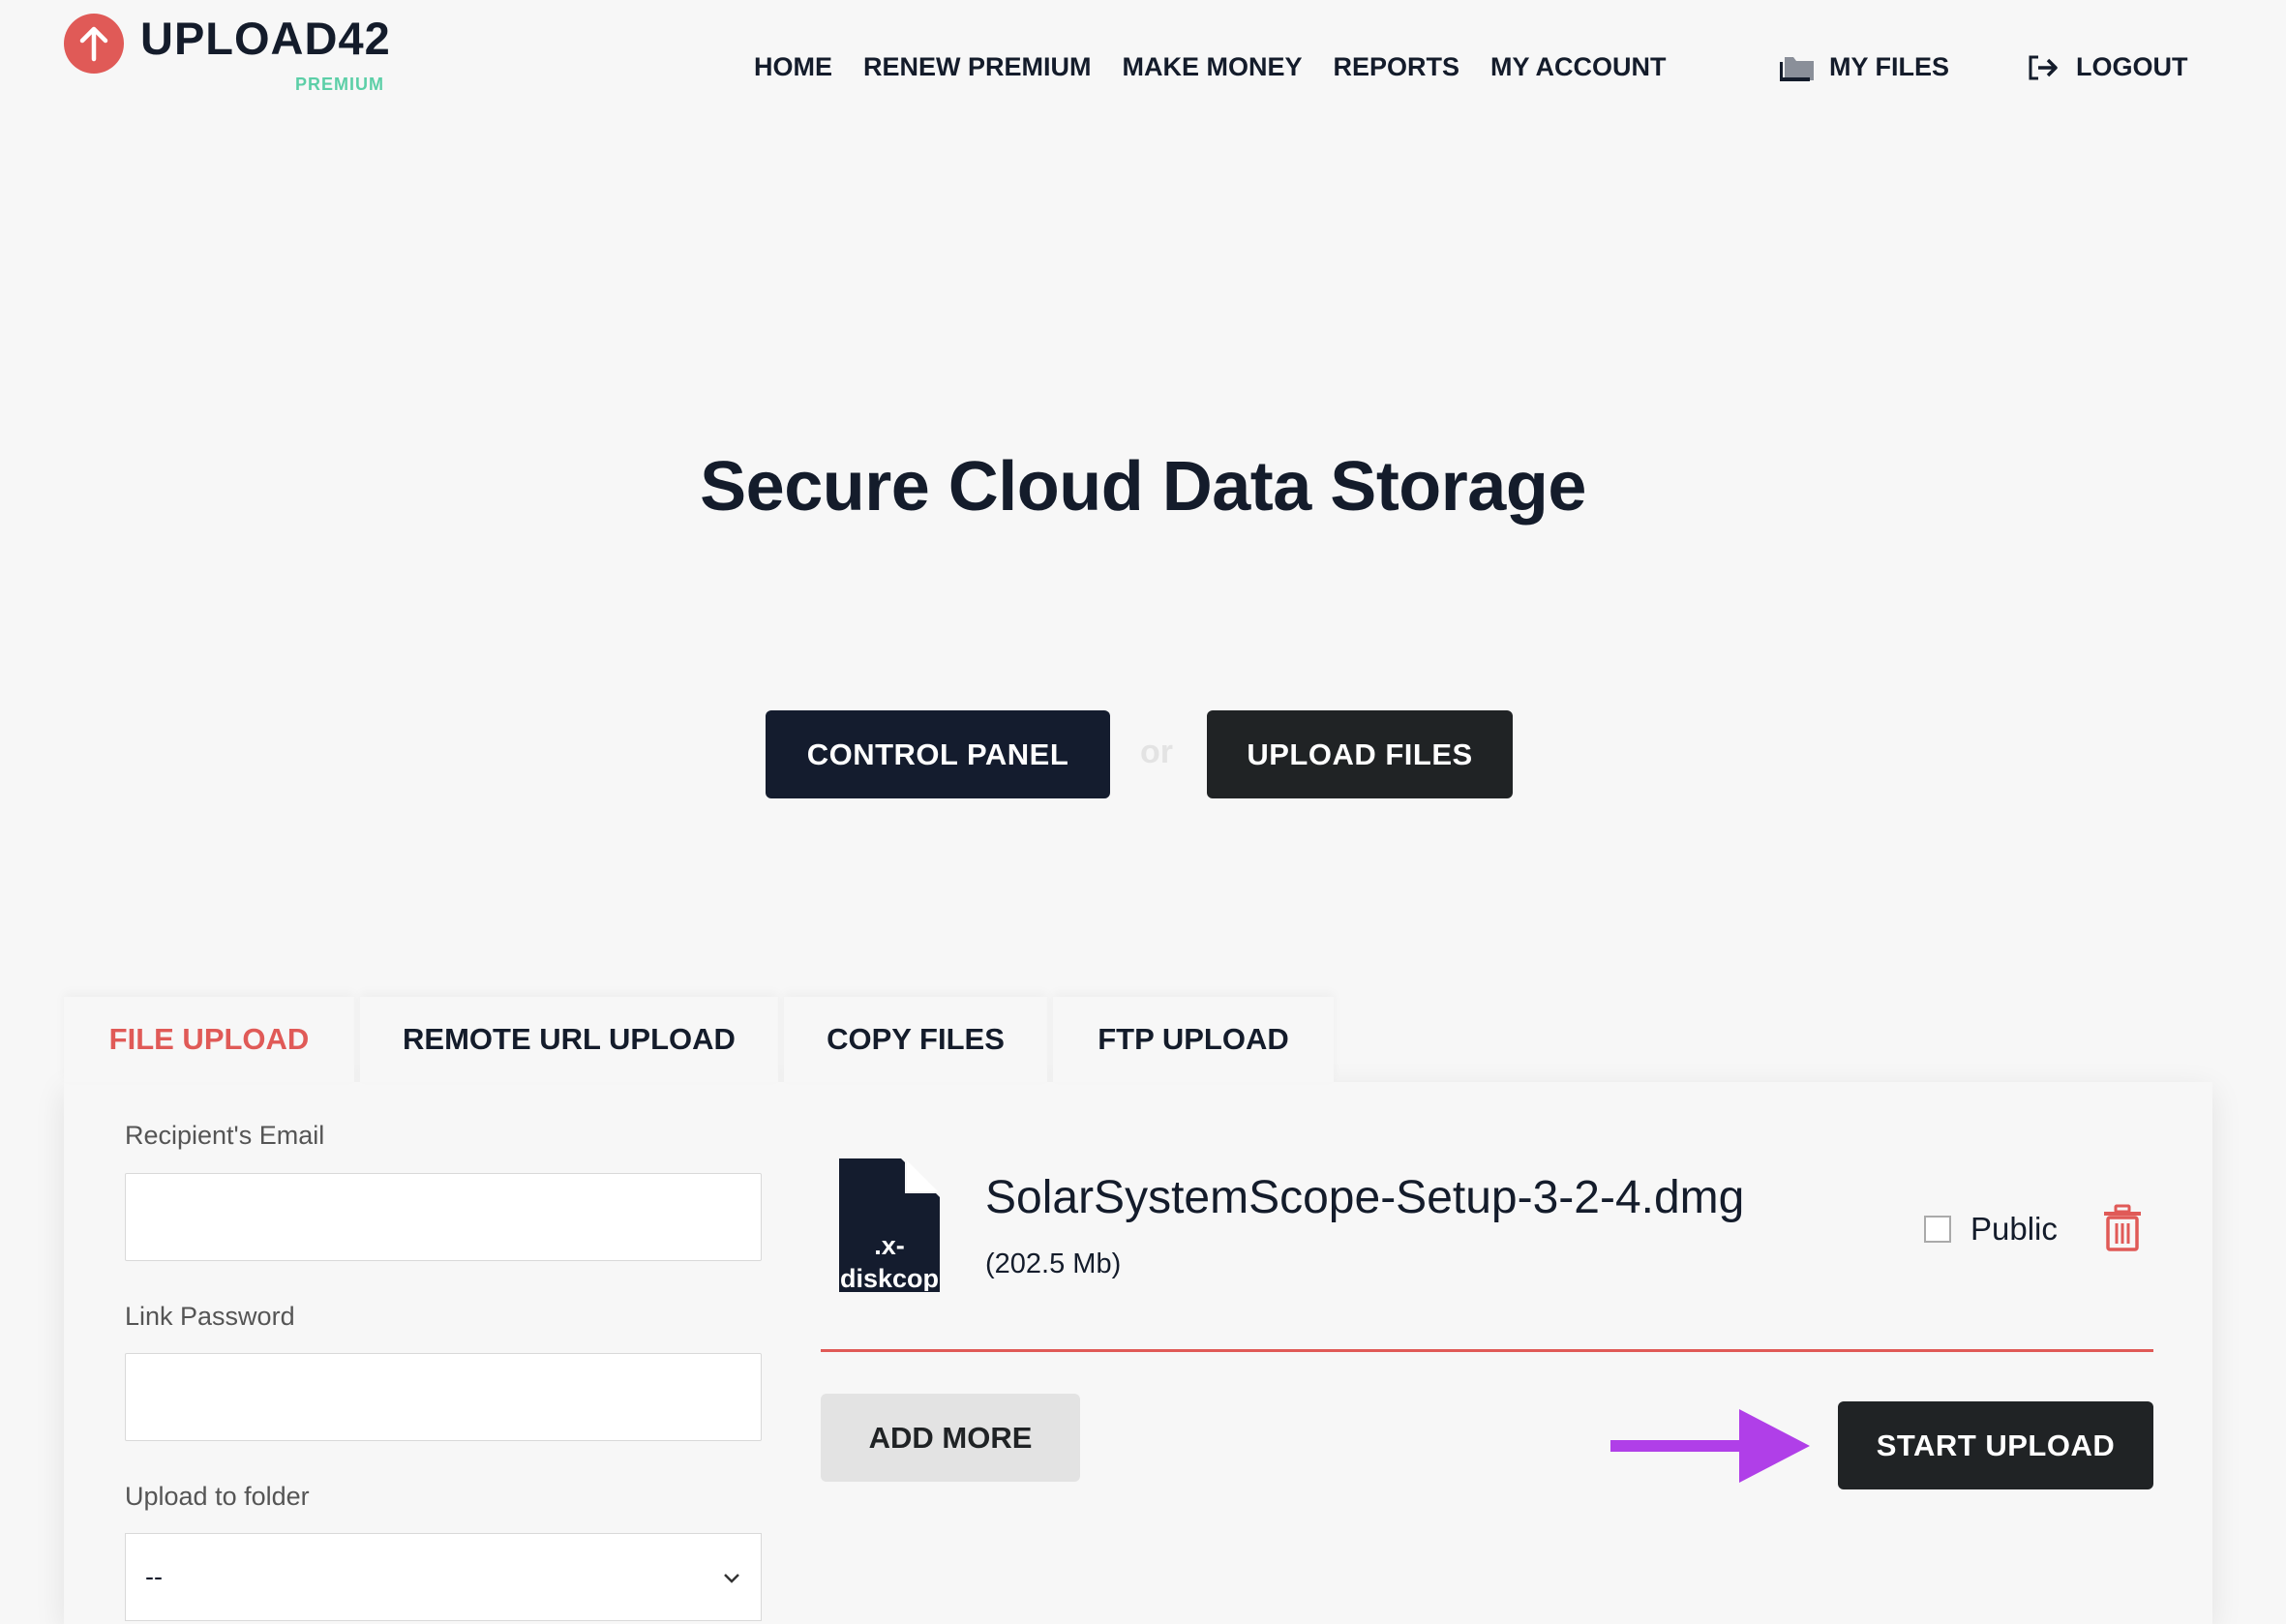 This screenshot has width=2286, height=1624. Describe the element at coordinates (1937, 1229) in the screenshot. I see `public-checkbox` at that location.